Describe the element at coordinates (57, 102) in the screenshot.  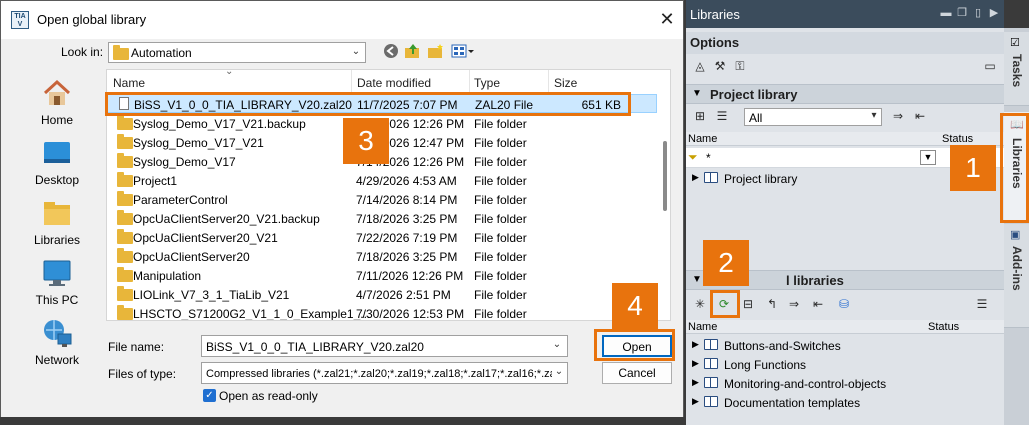
I see `place-home: Home` at that location.